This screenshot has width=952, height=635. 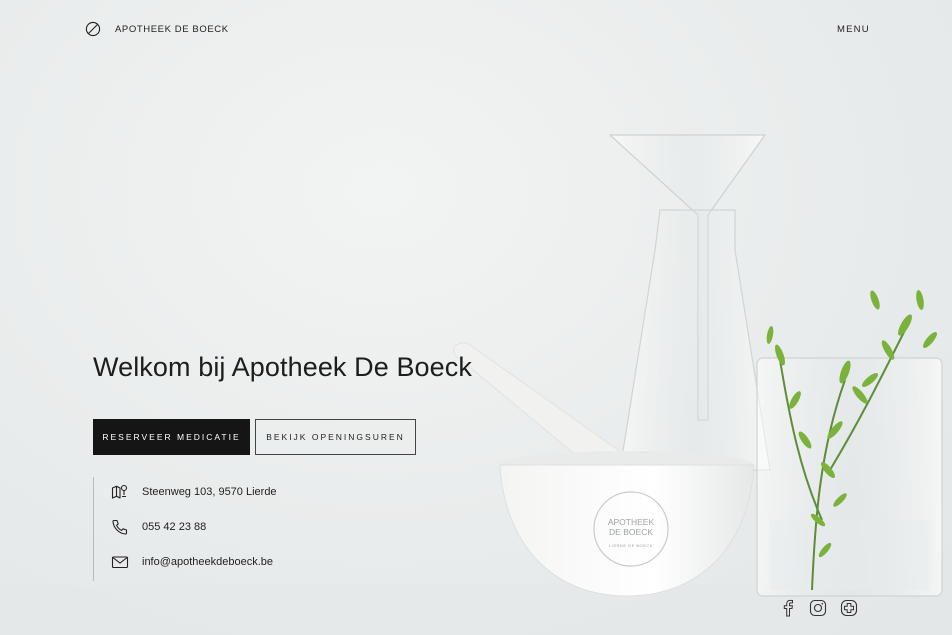 I want to click on email-text: info@apotheekdeboeck.be, so click(x=208, y=562).